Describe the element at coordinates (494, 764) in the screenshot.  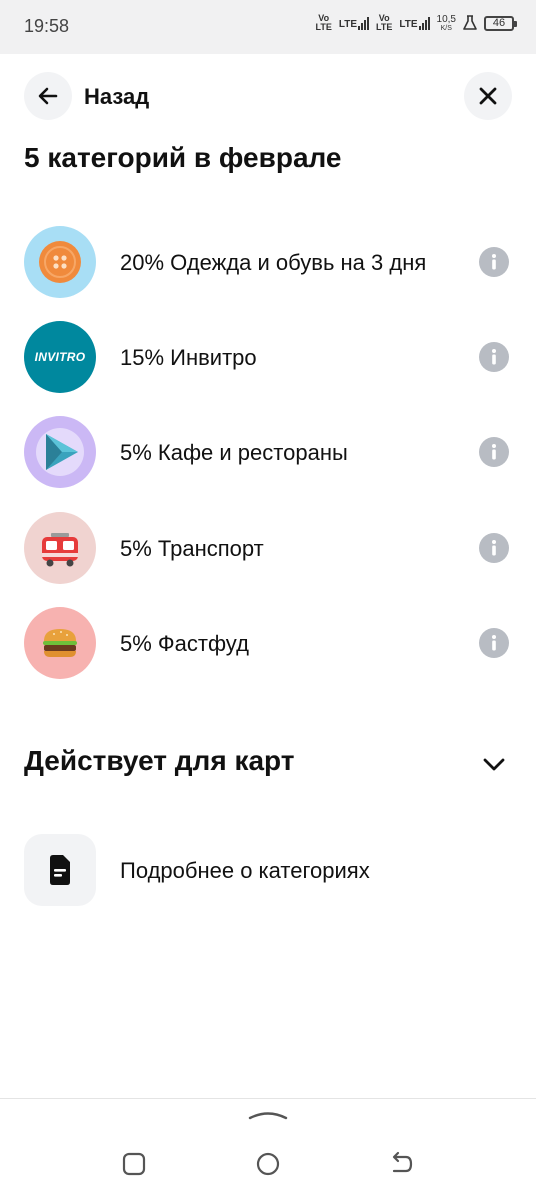
I see `chevron-down-icon` at that location.